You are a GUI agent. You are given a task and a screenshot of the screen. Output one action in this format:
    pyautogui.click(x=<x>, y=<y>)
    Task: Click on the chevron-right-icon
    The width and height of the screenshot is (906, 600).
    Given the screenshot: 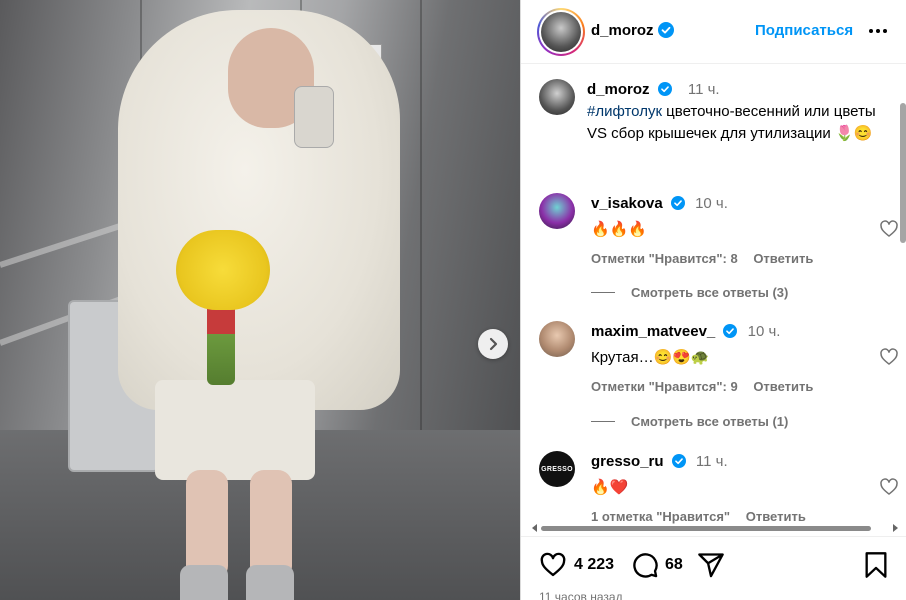 What is the action you would take?
    pyautogui.click(x=493, y=344)
    